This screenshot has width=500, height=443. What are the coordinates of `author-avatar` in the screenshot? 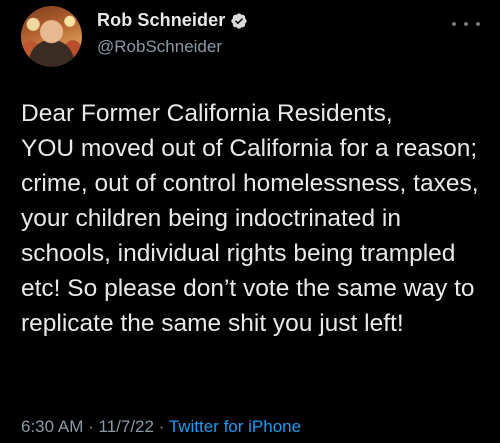 It's located at (51, 36).